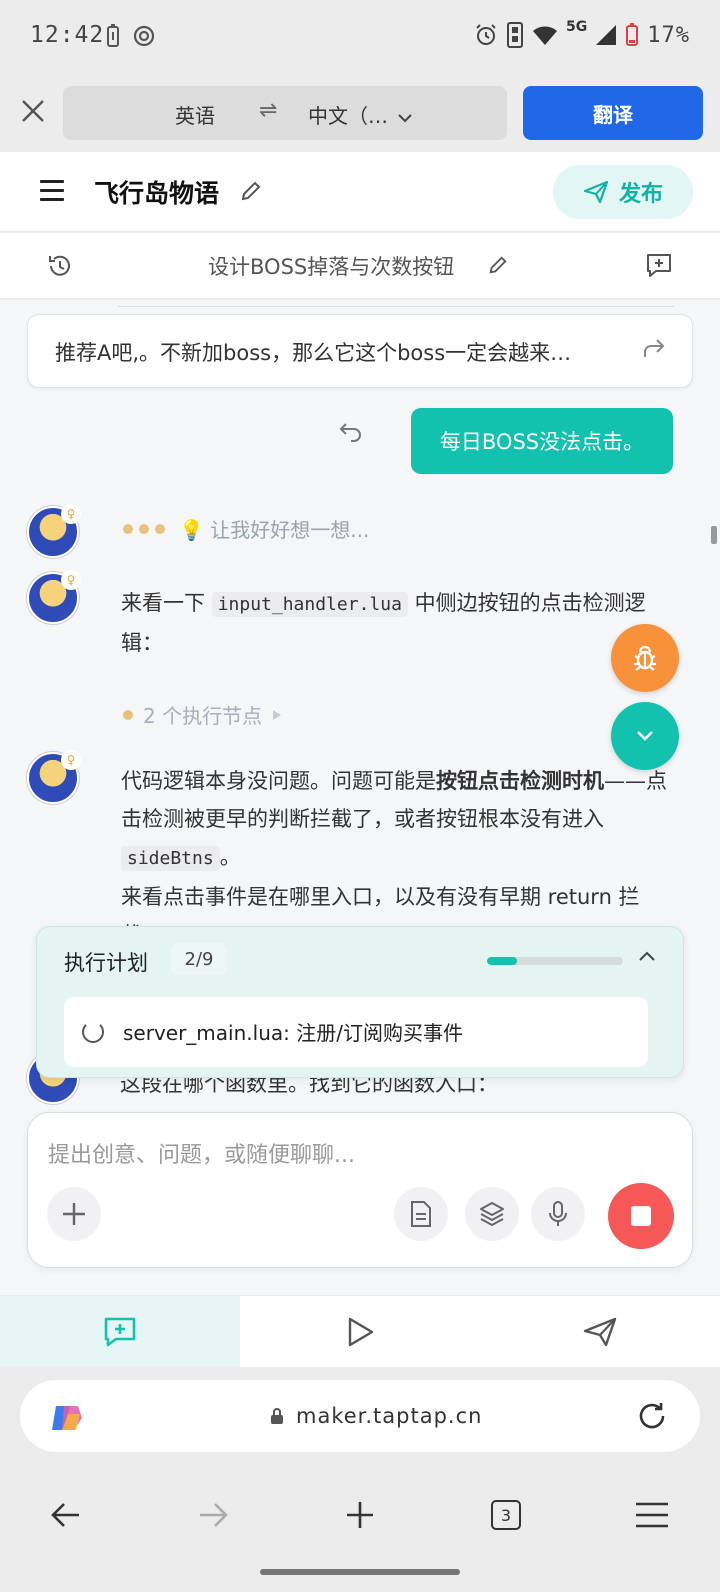  Describe the element at coordinates (360, 1515) in the screenshot. I see `new-tab-button` at that location.